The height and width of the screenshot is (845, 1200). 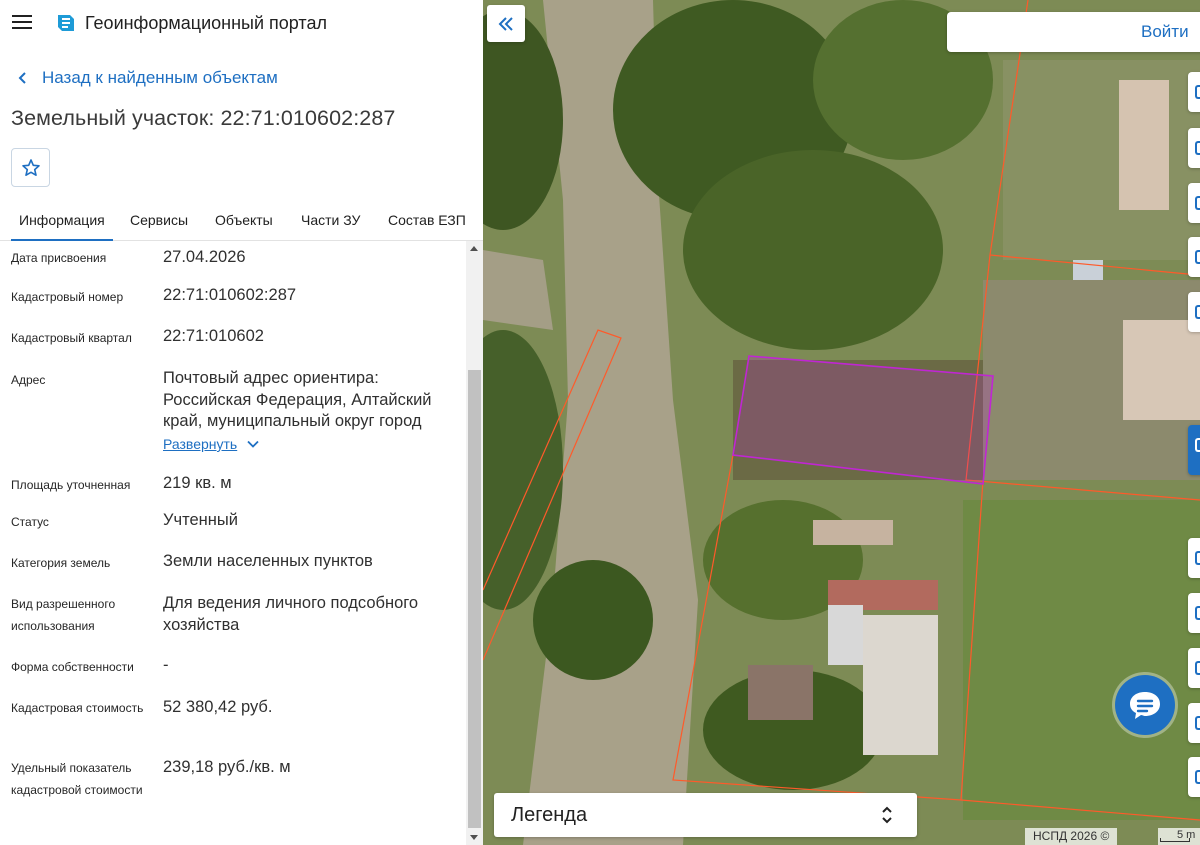 What do you see at coordinates (197, 483) in the screenshot?
I see `row-value: 219 кв. м` at bounding box center [197, 483].